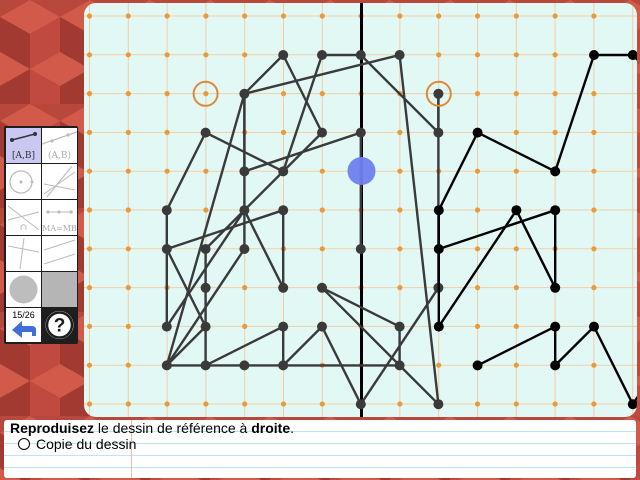 The image size is (640, 480). Describe the element at coordinates (59, 325) in the screenshot. I see `help-button: ?` at that location.